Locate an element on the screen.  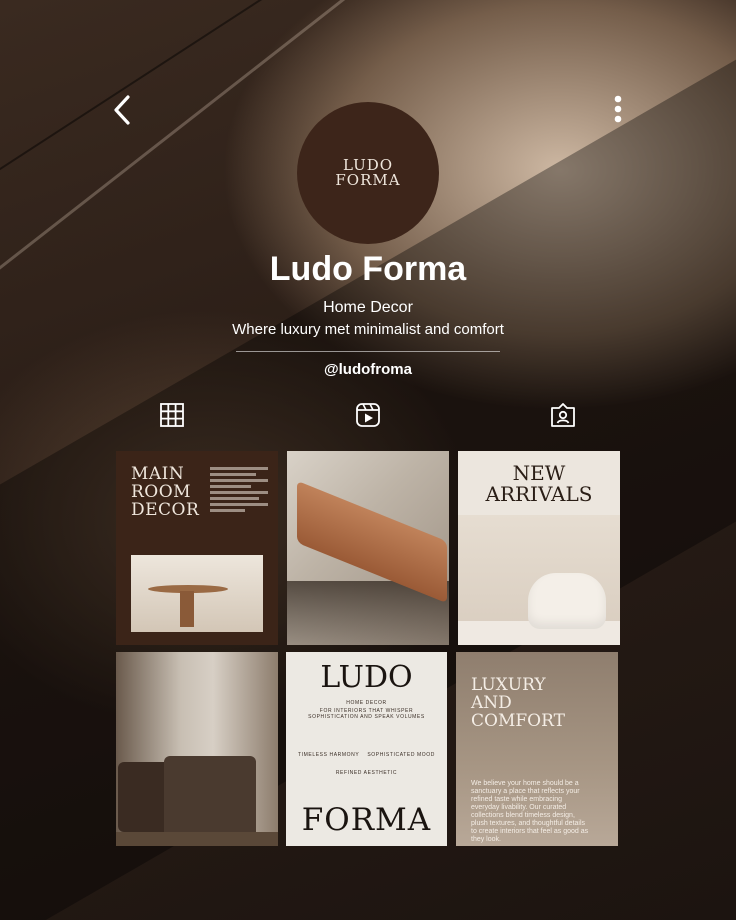
tab-grid is located at coordinates (172, 415).